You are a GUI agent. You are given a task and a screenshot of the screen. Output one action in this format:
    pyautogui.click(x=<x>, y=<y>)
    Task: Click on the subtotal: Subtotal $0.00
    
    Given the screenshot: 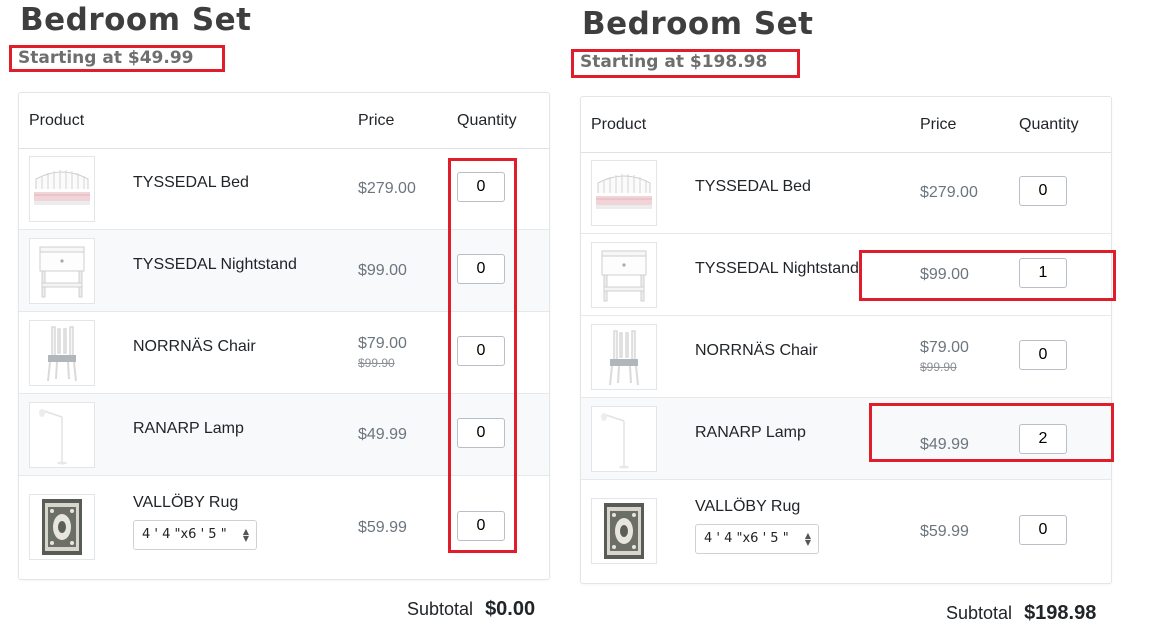 What is the action you would take?
    pyautogui.click(x=471, y=609)
    